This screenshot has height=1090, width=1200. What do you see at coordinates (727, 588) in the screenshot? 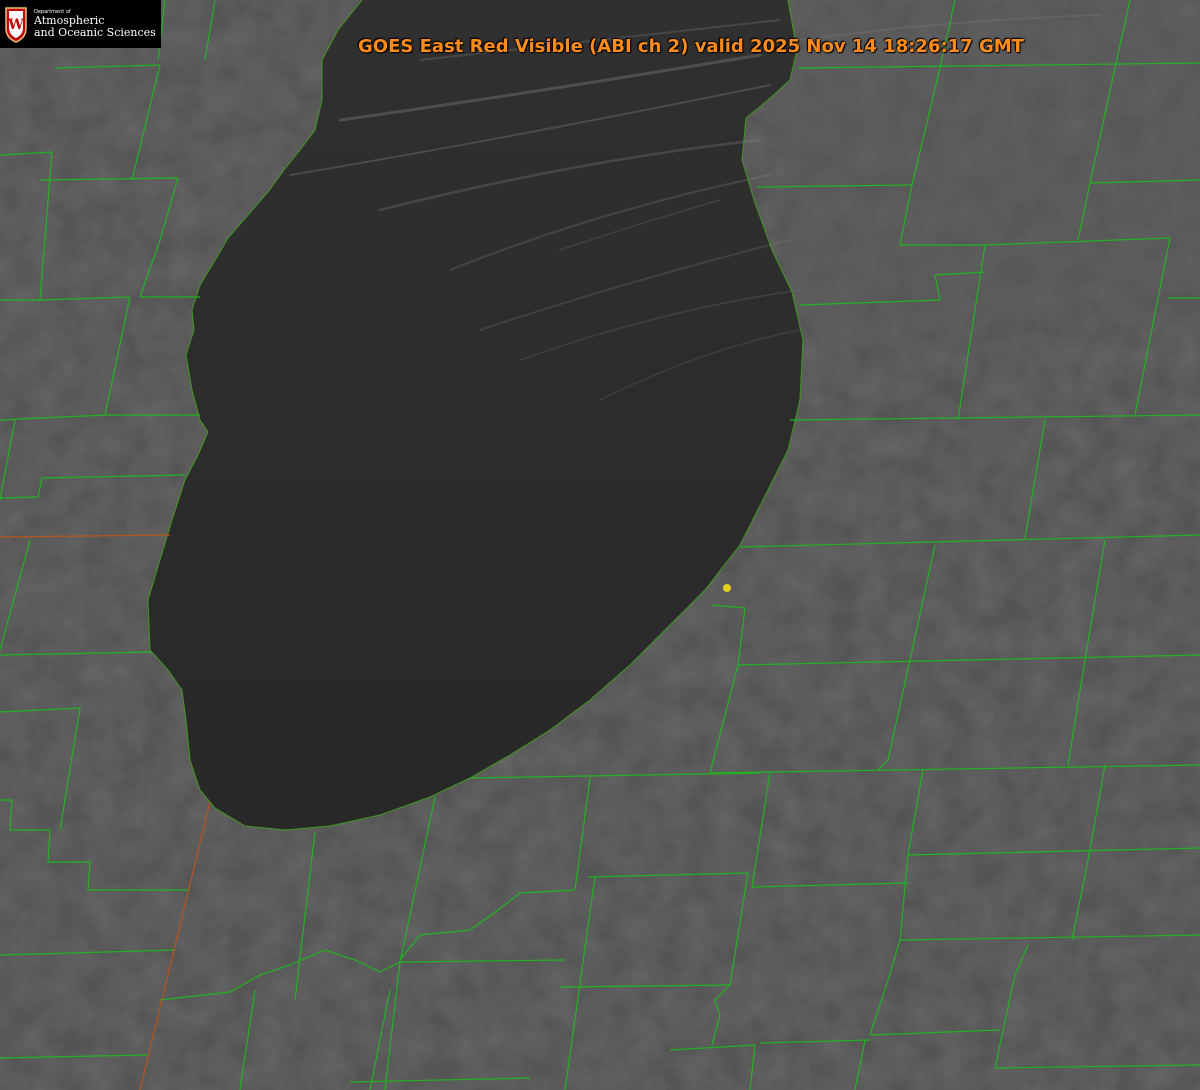
I see `station-point` at bounding box center [727, 588].